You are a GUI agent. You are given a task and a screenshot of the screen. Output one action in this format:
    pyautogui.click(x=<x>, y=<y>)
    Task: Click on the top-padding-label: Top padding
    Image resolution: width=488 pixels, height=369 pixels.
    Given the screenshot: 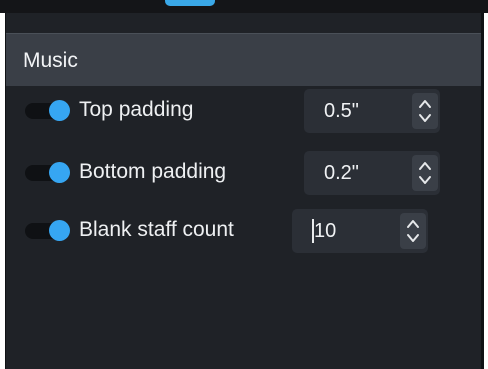 What is the action you would take?
    pyautogui.click(x=136, y=109)
    